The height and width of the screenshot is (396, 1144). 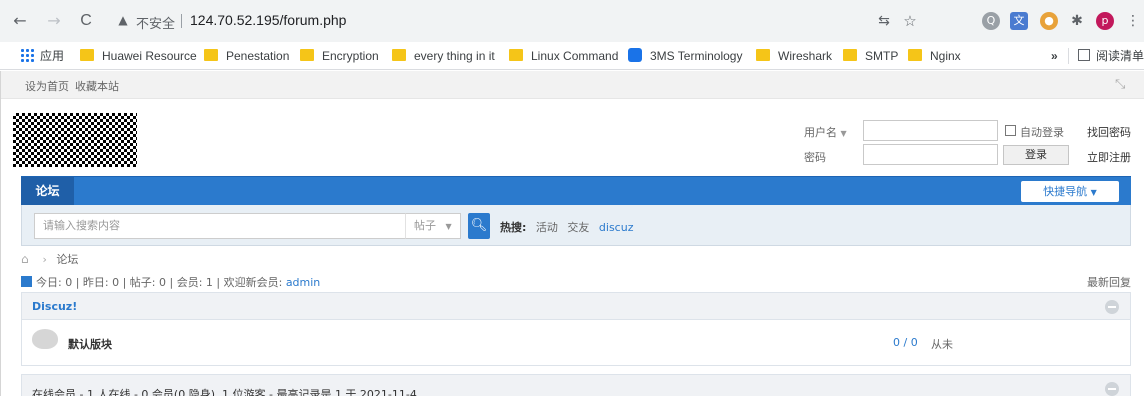 What do you see at coordinates (575, 56) in the screenshot?
I see `bookmark-label: Linux Command` at bounding box center [575, 56].